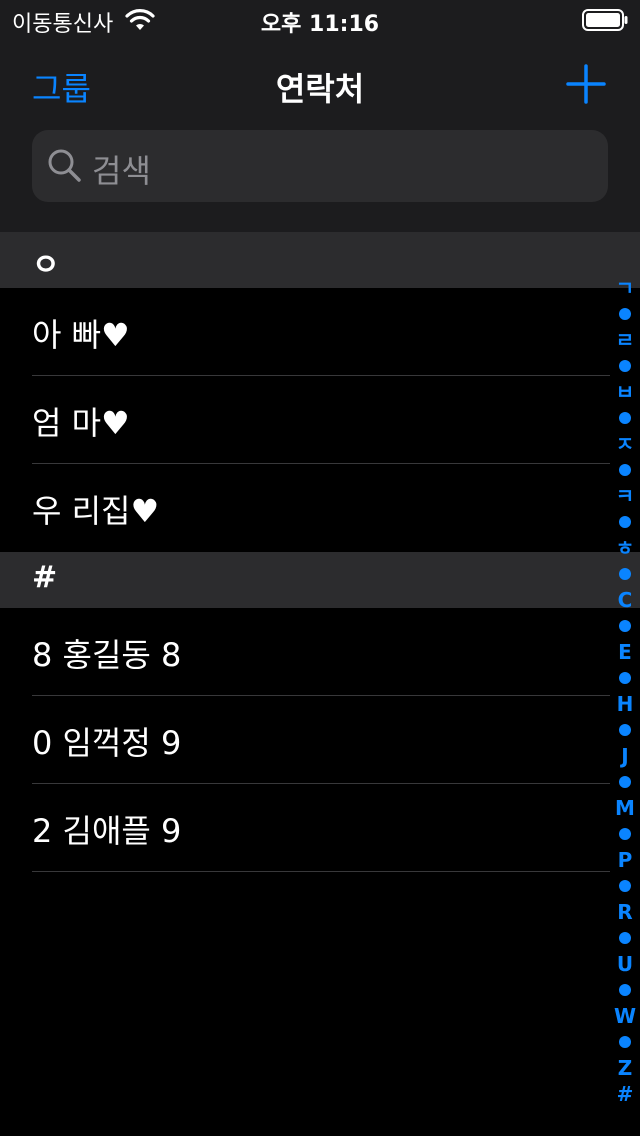 Image resolution: width=640 pixels, height=1136 pixels. What do you see at coordinates (320, 166) in the screenshot?
I see `search-field: 검색` at bounding box center [320, 166].